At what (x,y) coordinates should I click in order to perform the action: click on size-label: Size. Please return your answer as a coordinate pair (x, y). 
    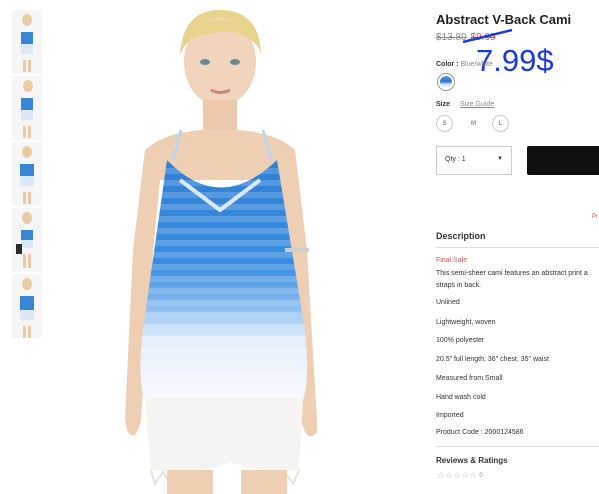
    Looking at the image, I should click on (443, 104).